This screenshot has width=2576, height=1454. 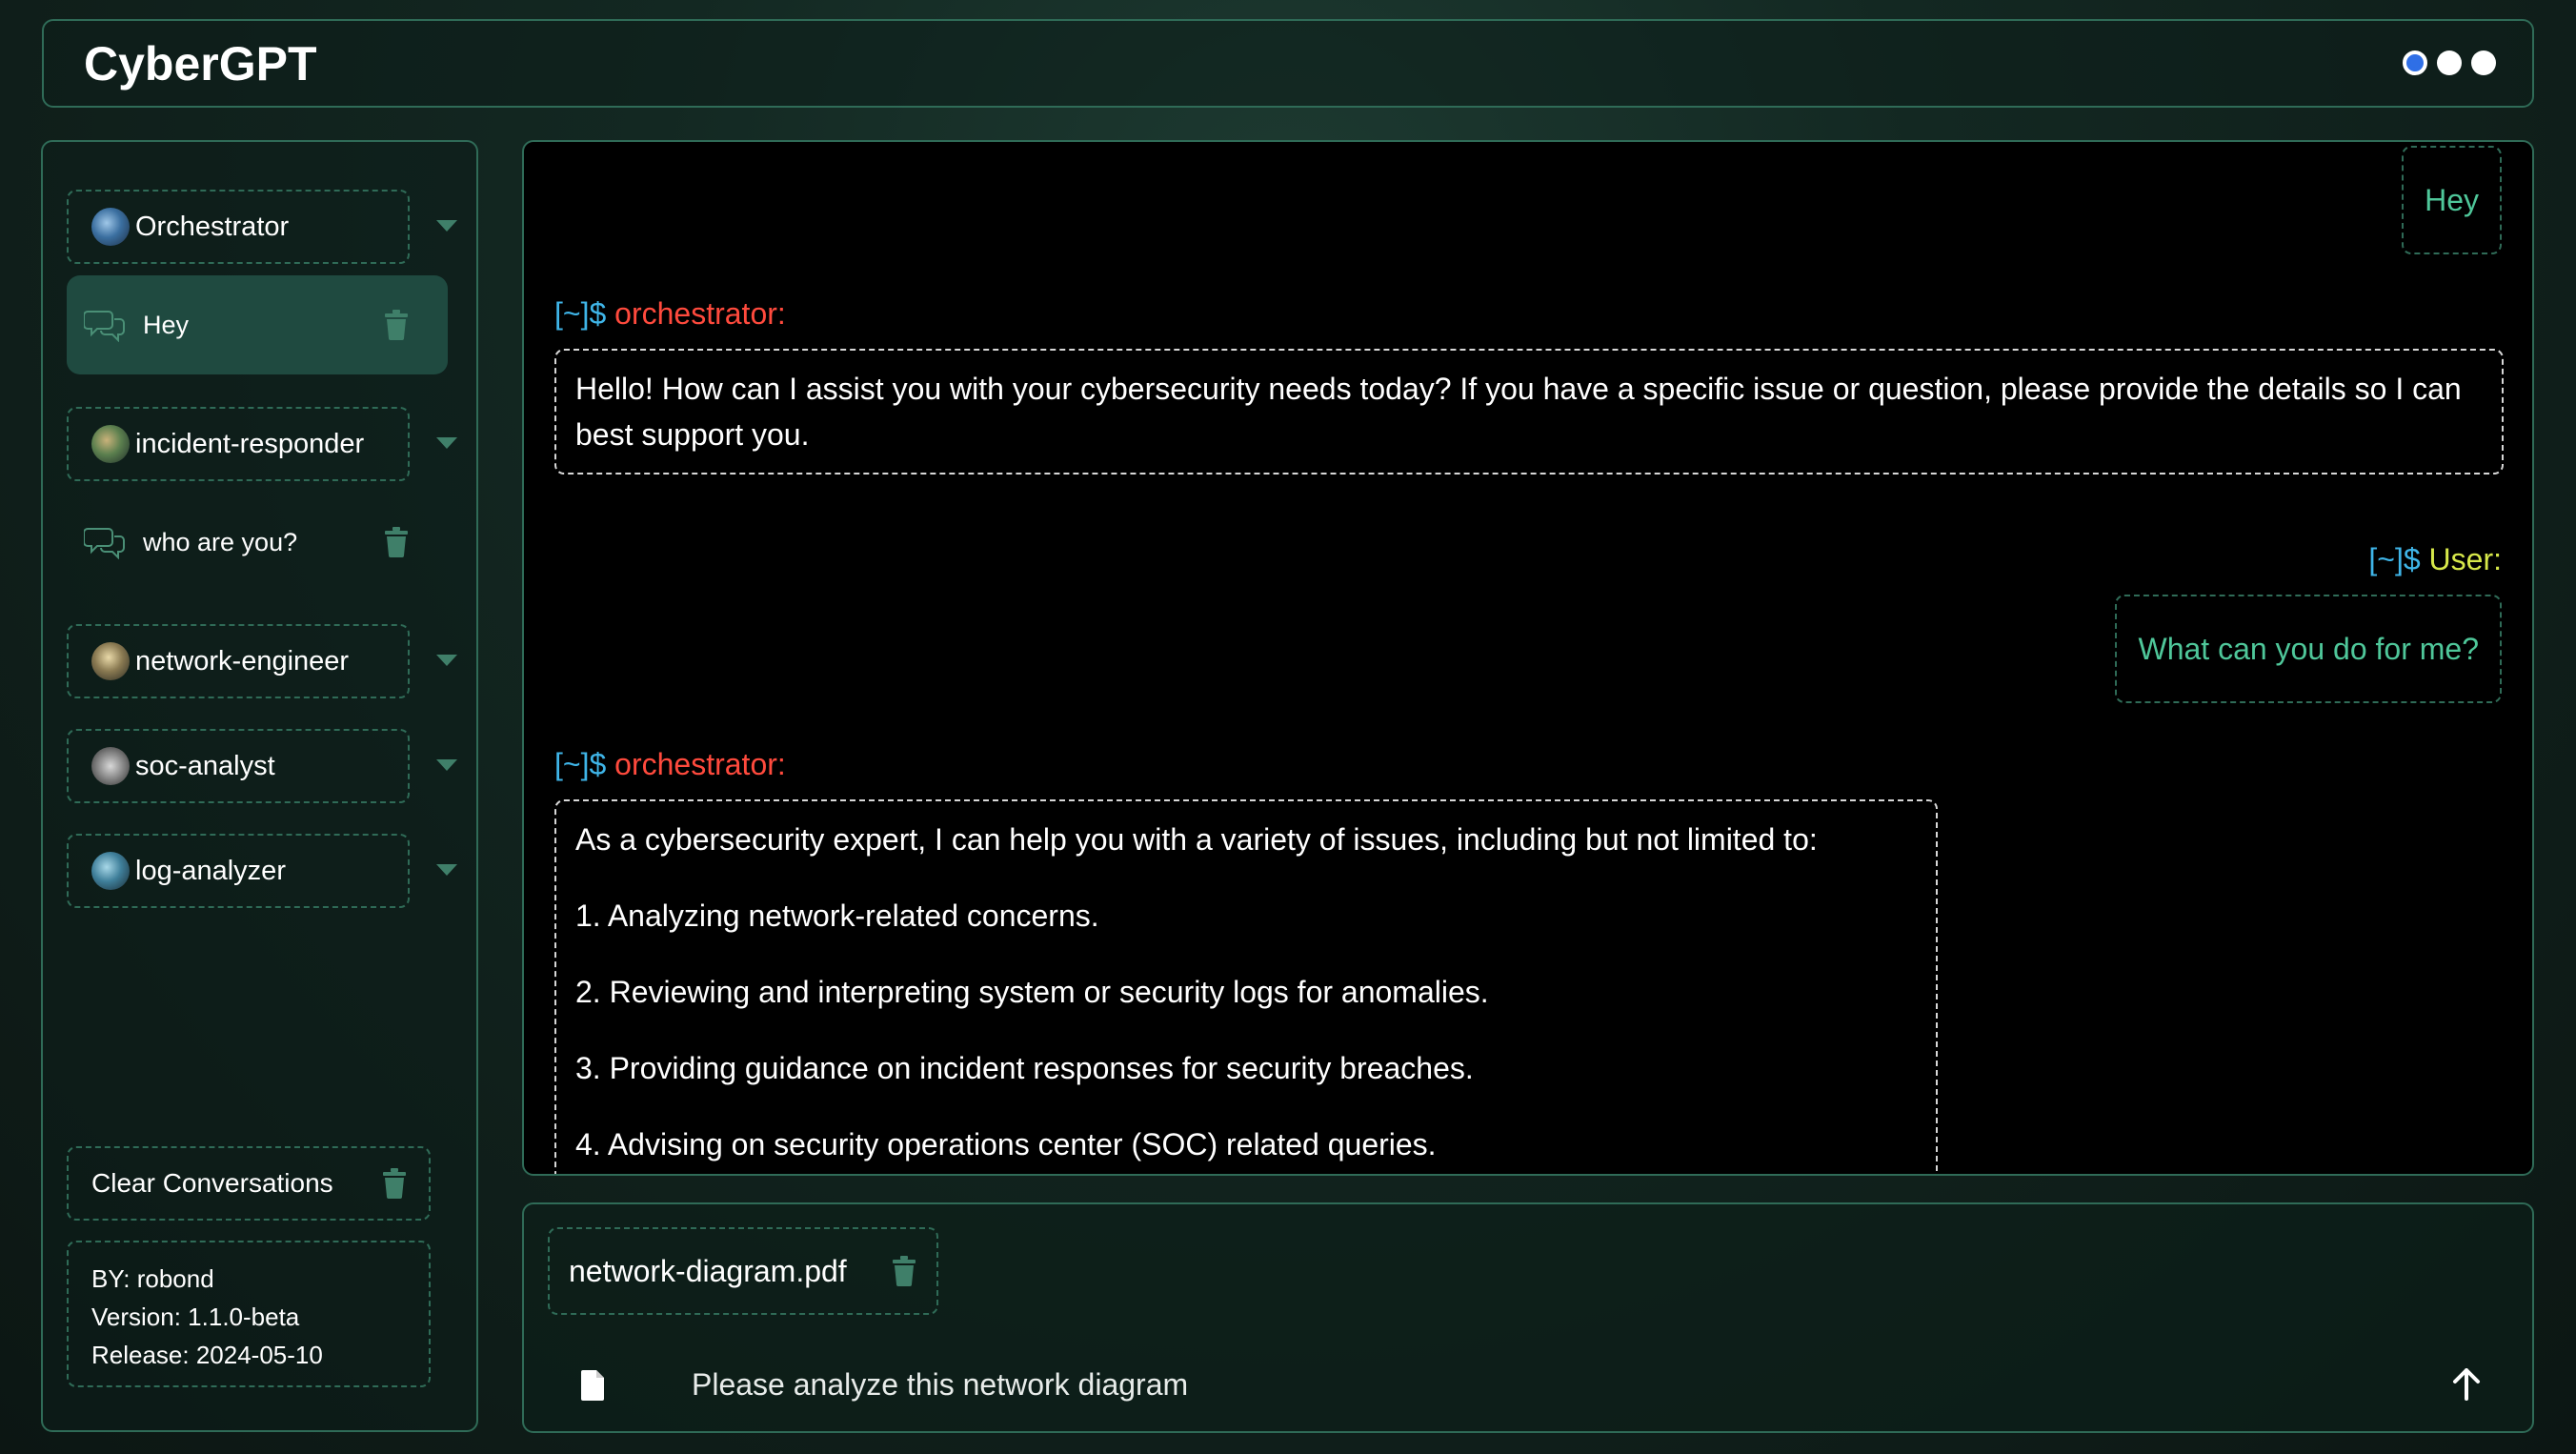 I want to click on user-prompt: [~]$ User:, so click(x=2435, y=560).